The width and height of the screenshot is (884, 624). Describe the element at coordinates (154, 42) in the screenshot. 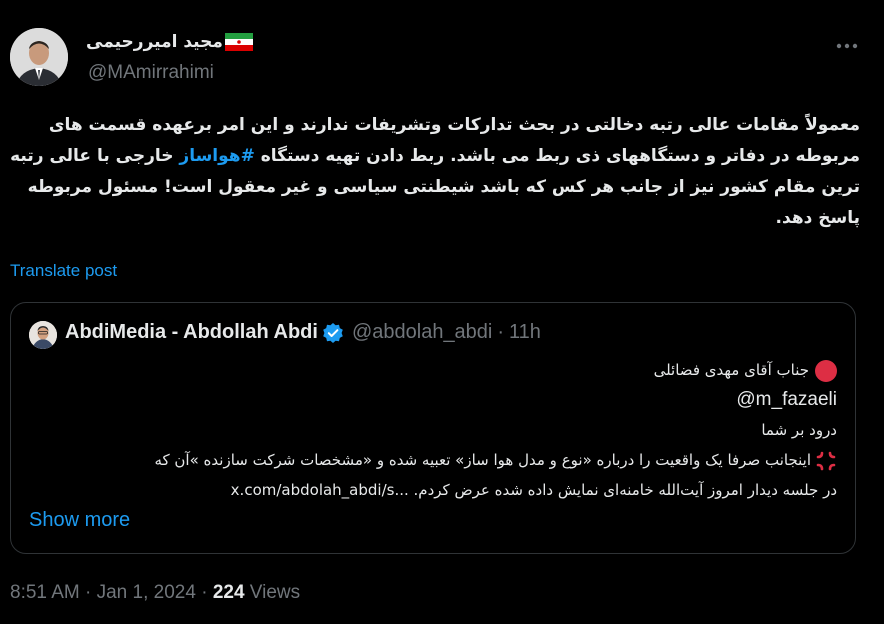

I see `author-name: مجید امیررحیمی` at that location.